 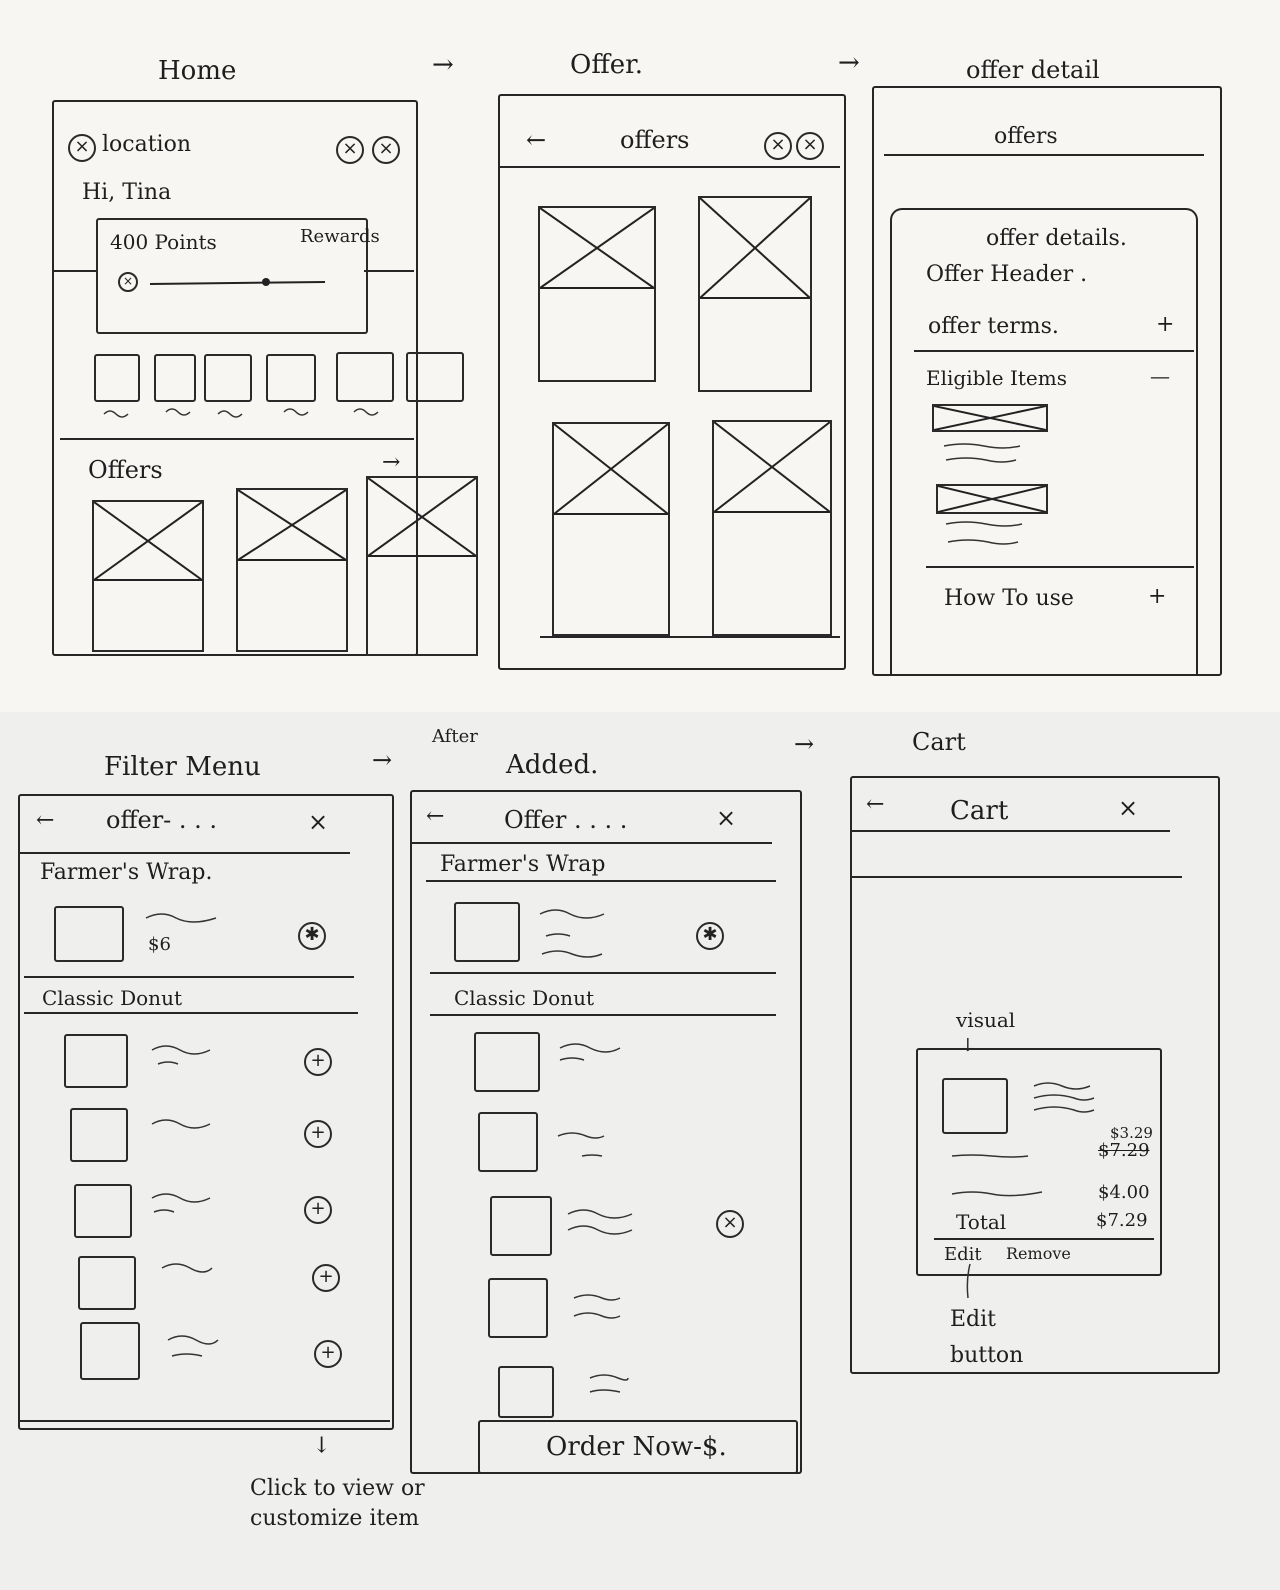 What do you see at coordinates (391, 462) in the screenshot?
I see `offers-see-all-arrow: →` at bounding box center [391, 462].